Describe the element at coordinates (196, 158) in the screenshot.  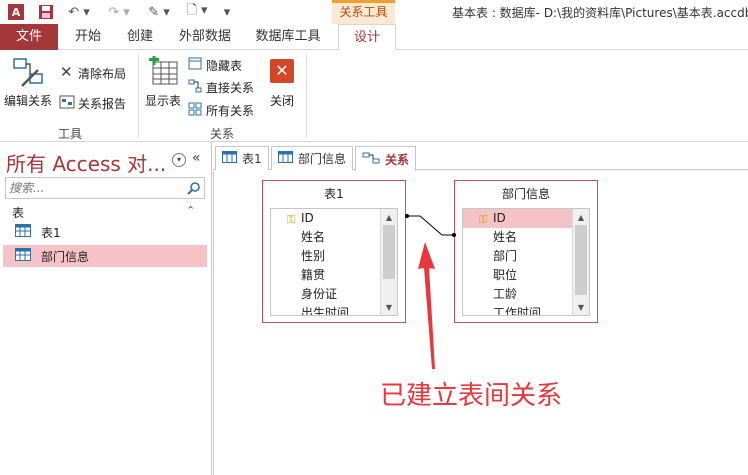
I see `collapse-pane-icon: «` at that location.